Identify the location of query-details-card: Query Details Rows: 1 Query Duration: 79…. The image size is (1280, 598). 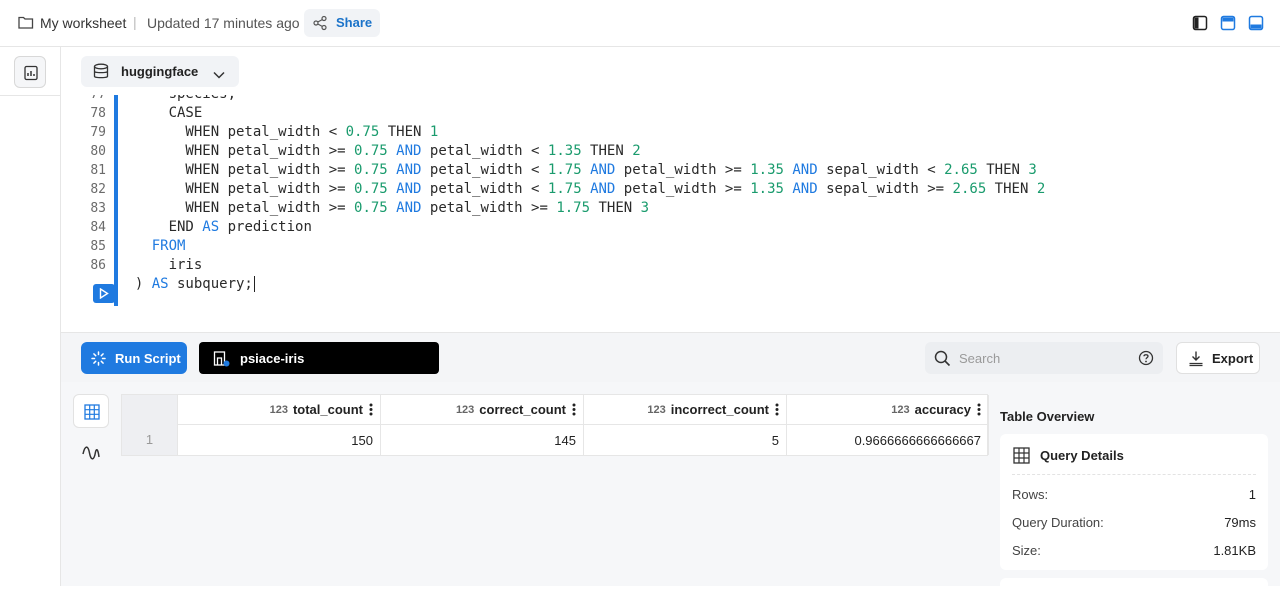
(1134, 502).